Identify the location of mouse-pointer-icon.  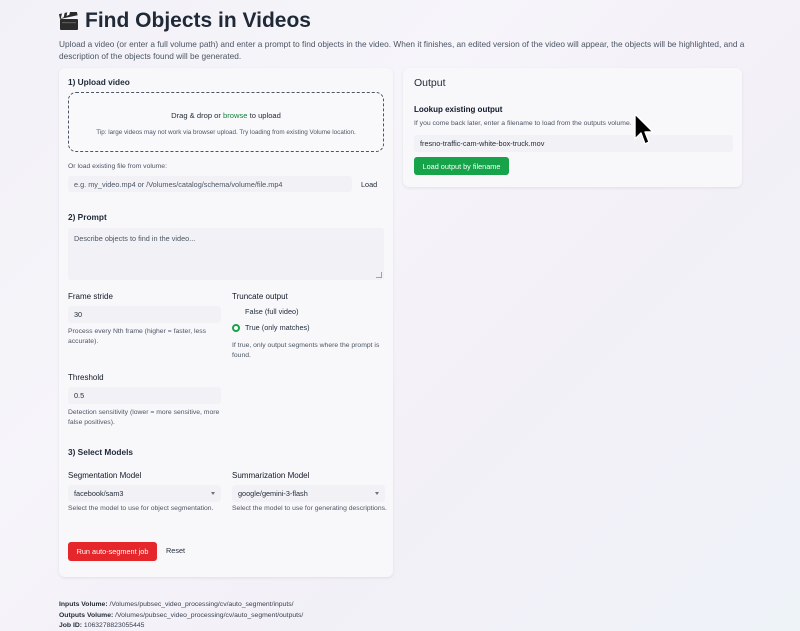
(644, 129).